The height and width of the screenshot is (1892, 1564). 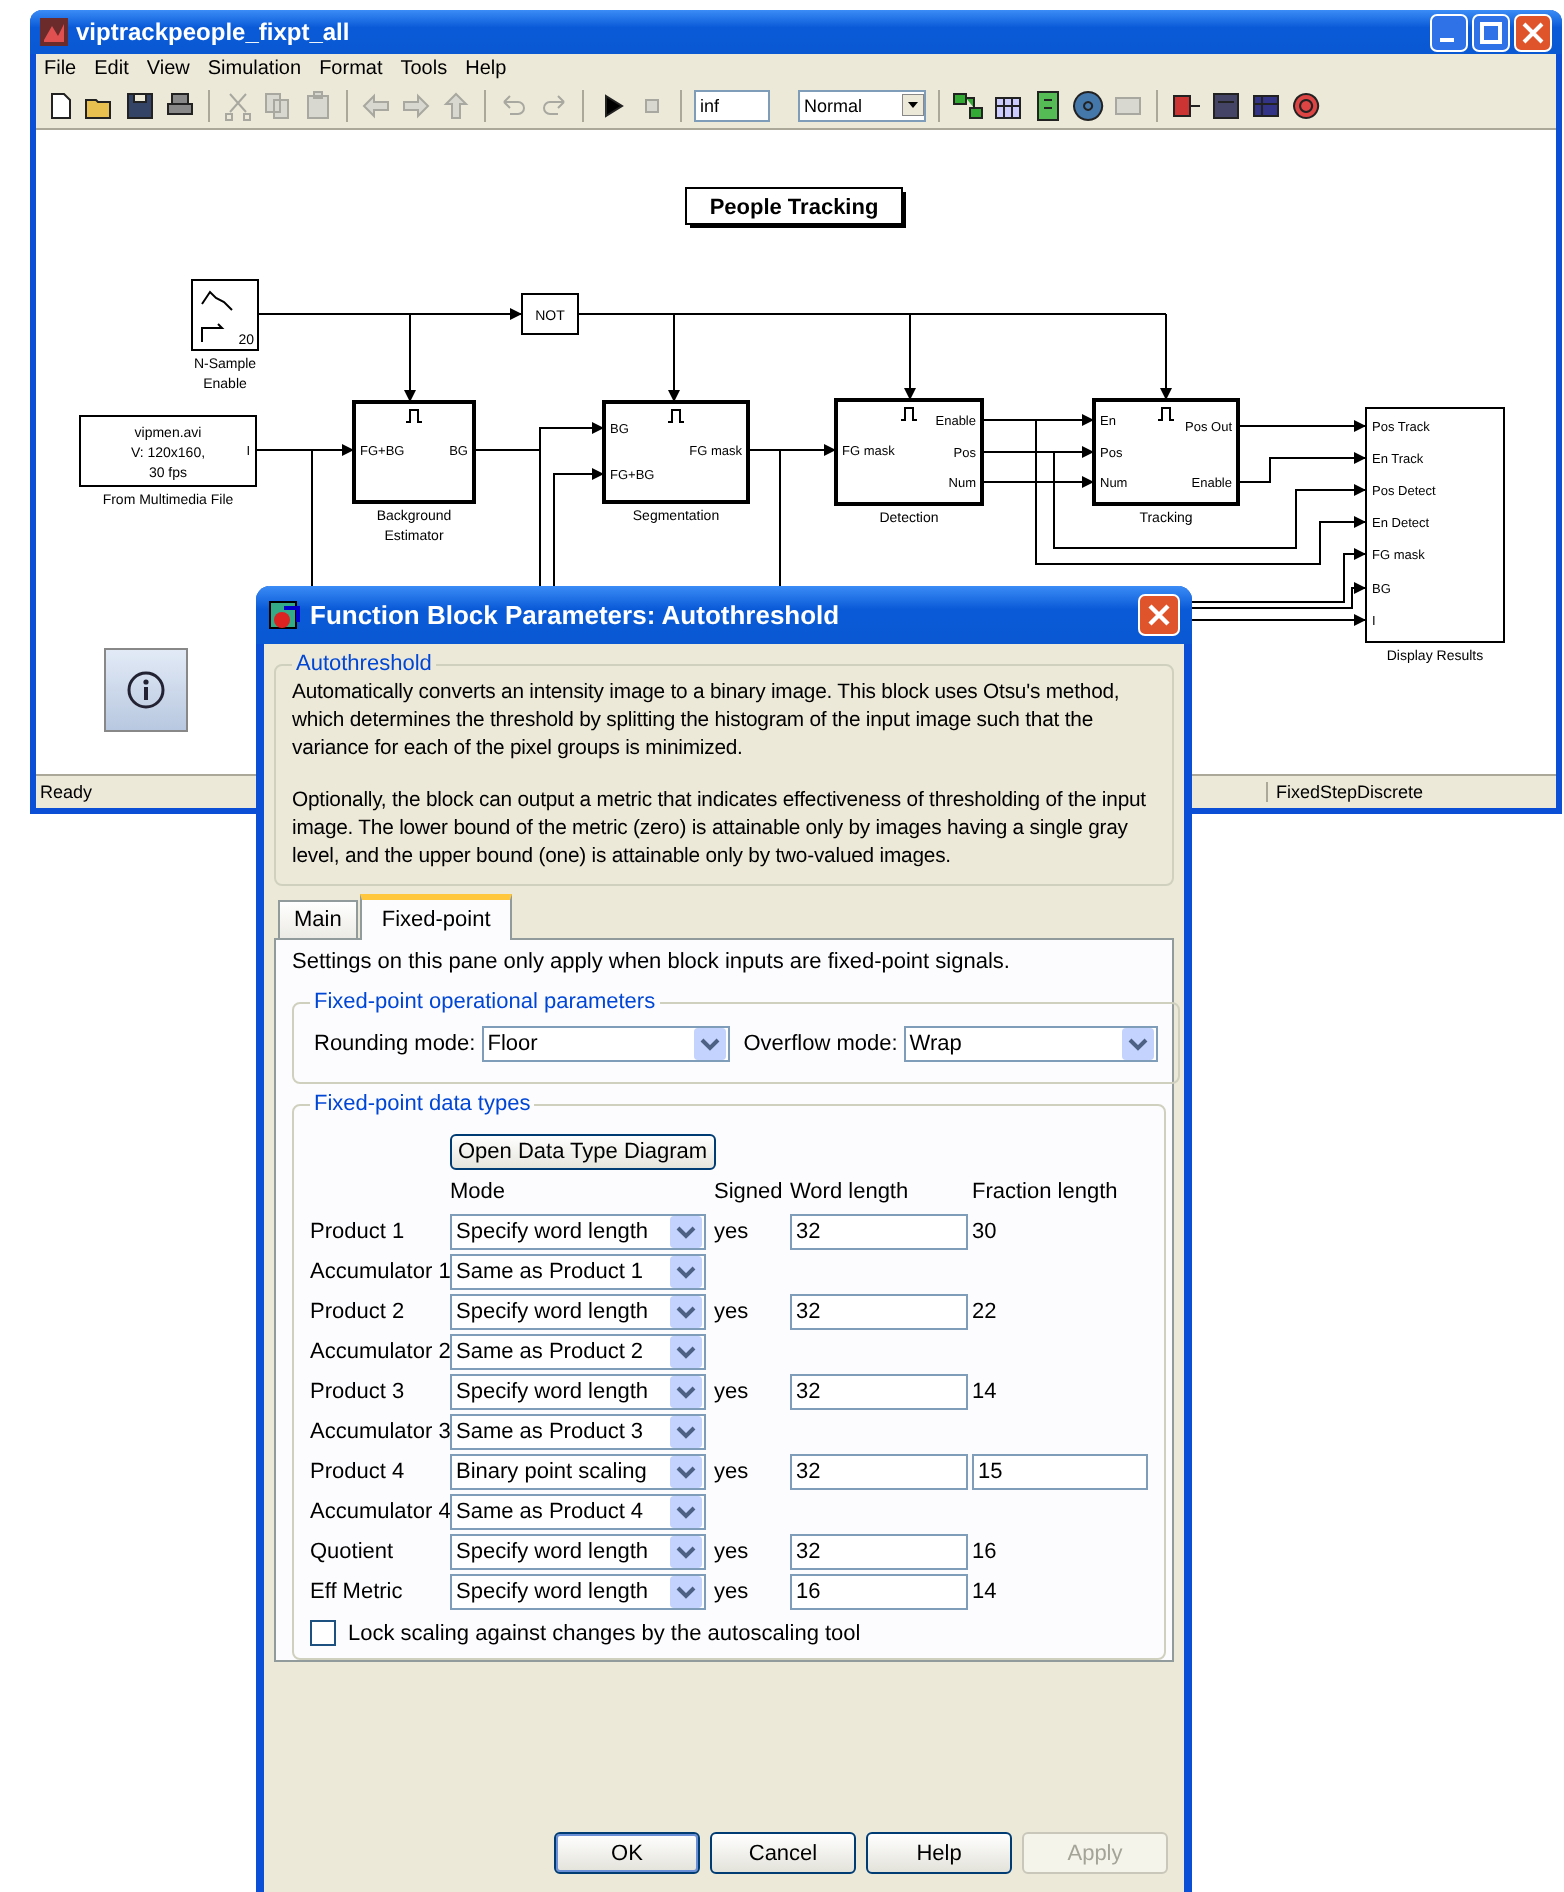 What do you see at coordinates (214, 32) in the screenshot?
I see `window-title: viptrackpeople_fixpt_all` at bounding box center [214, 32].